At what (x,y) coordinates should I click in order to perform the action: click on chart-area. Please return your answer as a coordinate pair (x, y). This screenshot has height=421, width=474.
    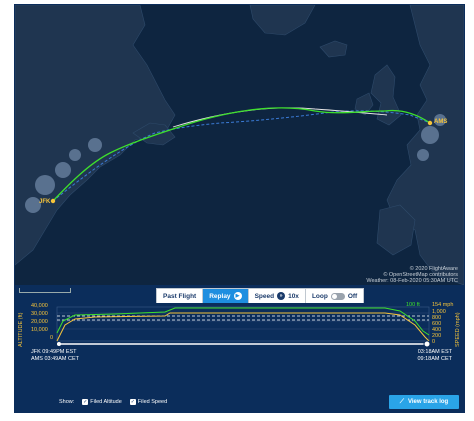
    Looking at the image, I should click on (243, 324).